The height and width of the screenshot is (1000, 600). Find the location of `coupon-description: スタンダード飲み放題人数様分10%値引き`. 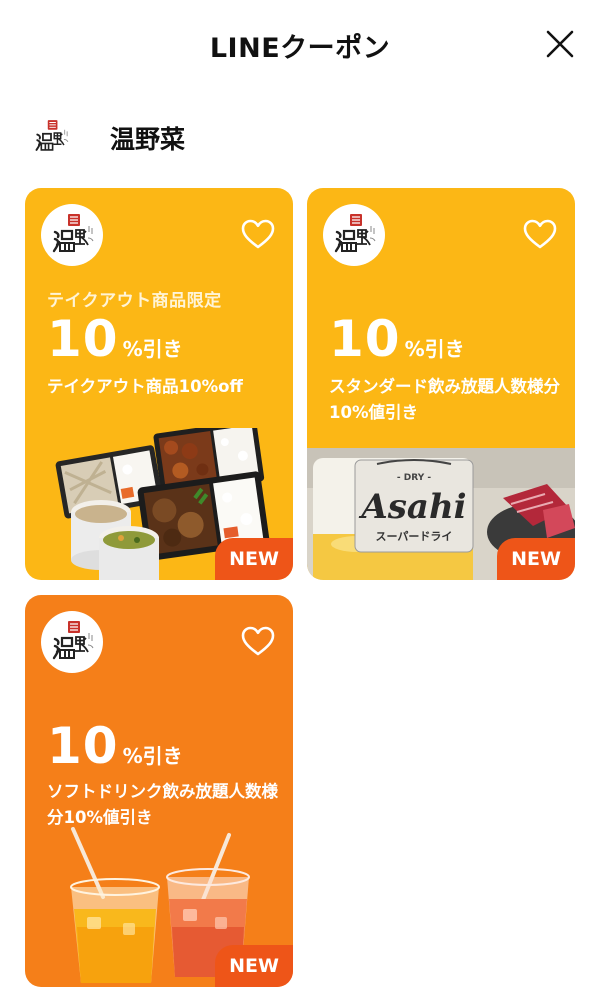

coupon-description: スタンダード飲み放題人数様分10%値引き is located at coordinates (444, 399).